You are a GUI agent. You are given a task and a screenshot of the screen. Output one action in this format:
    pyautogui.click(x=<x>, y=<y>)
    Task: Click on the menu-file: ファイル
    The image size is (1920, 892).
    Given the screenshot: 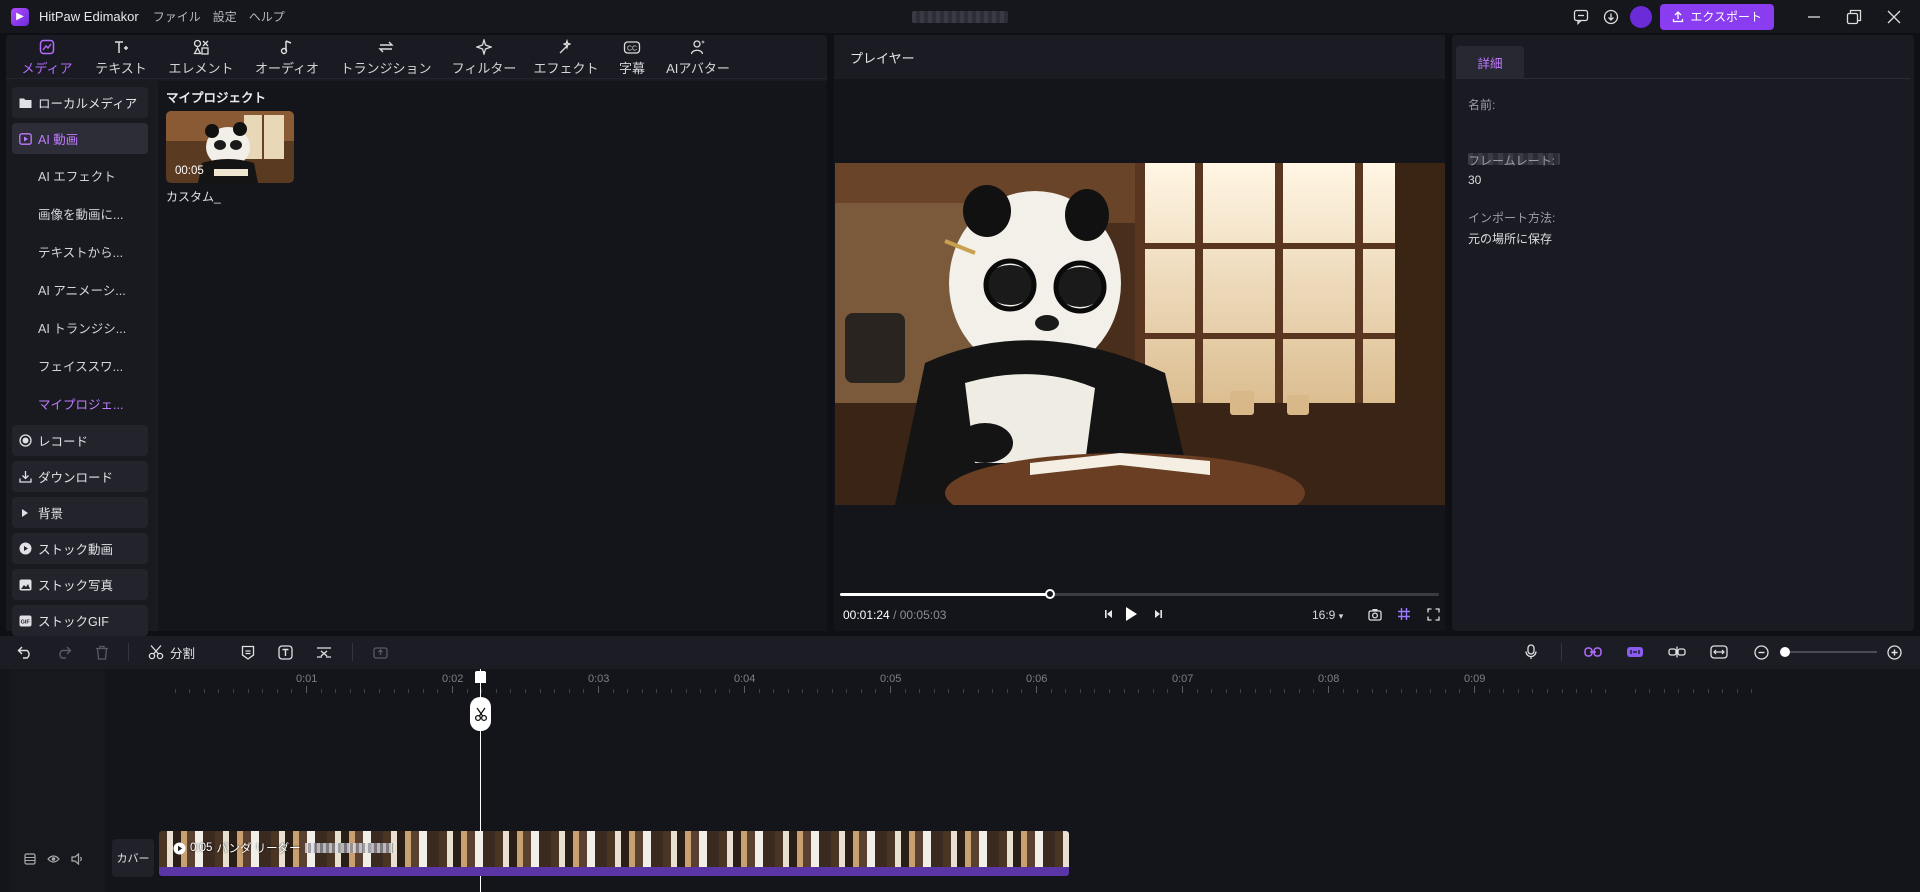 What is the action you would take?
    pyautogui.click(x=177, y=16)
    